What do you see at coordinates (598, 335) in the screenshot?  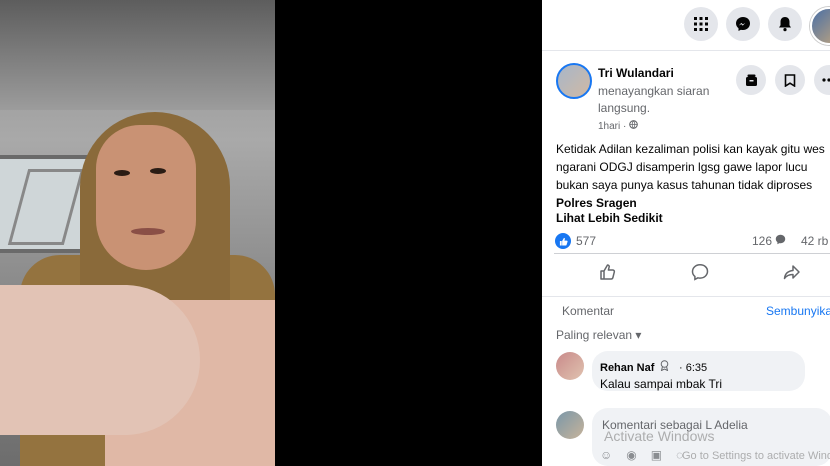 I see `comment-sort-dropdown: Paling relevan ▾` at bounding box center [598, 335].